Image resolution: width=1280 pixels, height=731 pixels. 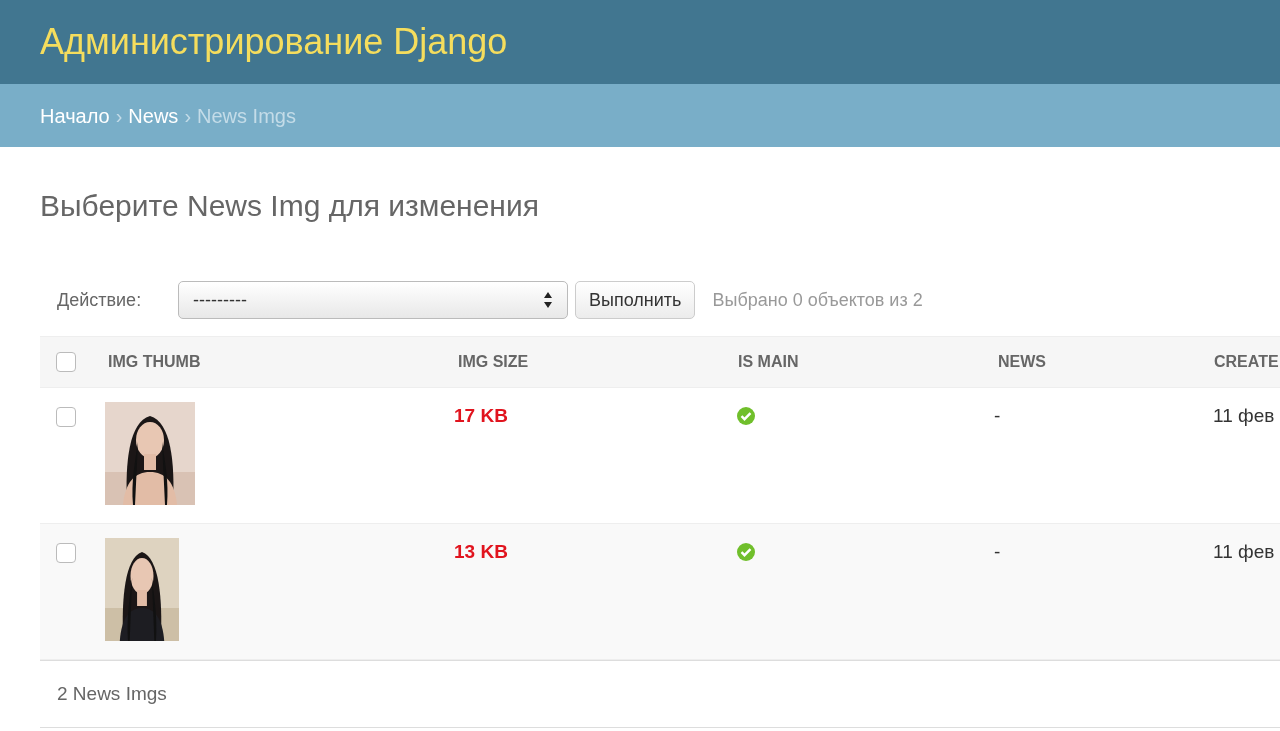 I want to click on column-header: NEWS, so click(x=1022, y=361).